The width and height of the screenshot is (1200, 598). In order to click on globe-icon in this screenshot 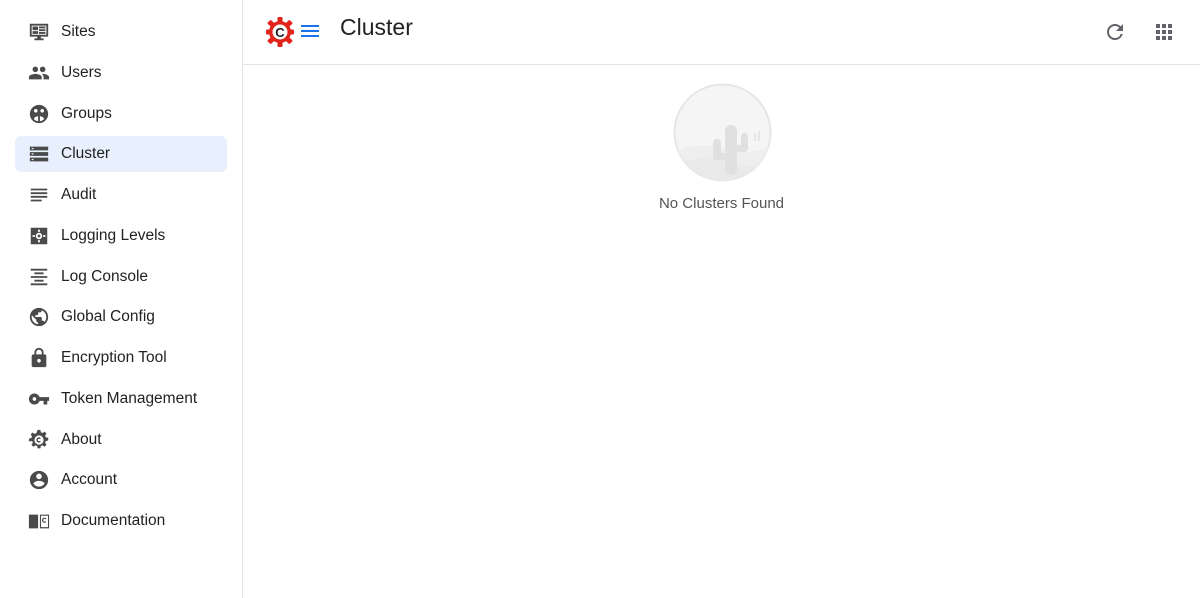, I will do `click(39, 317)`.